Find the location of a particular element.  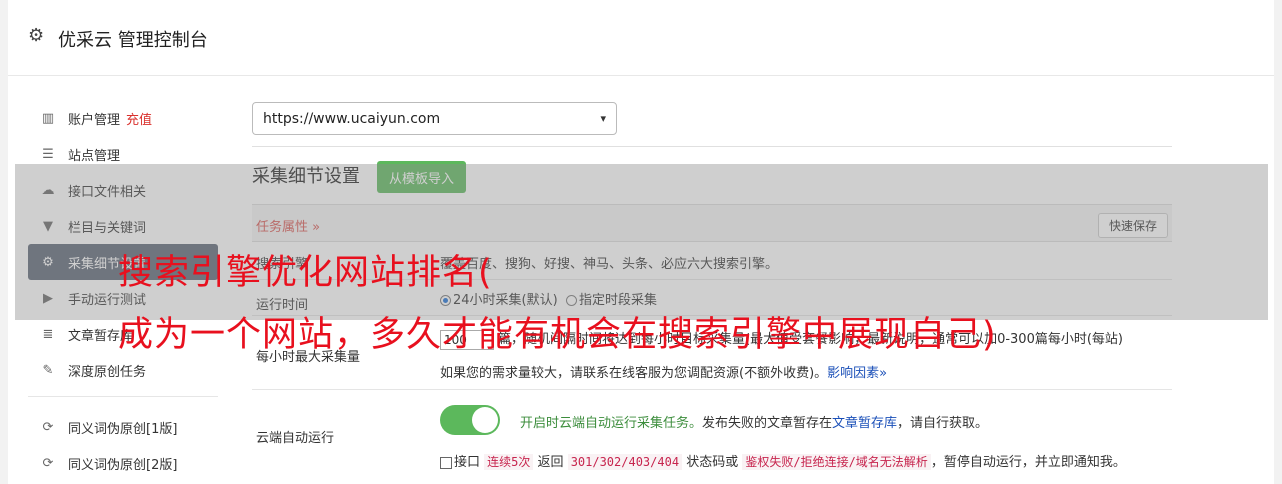

max-per-hour-line2: 如果您的需求量较大，请联系在线客服为您调配资源(不额外收费)。影响因素» is located at coordinates (663, 371).